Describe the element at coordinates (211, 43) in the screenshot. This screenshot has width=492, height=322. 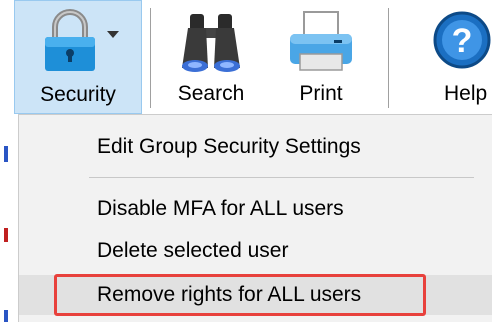
I see `binoculars-icon` at that location.